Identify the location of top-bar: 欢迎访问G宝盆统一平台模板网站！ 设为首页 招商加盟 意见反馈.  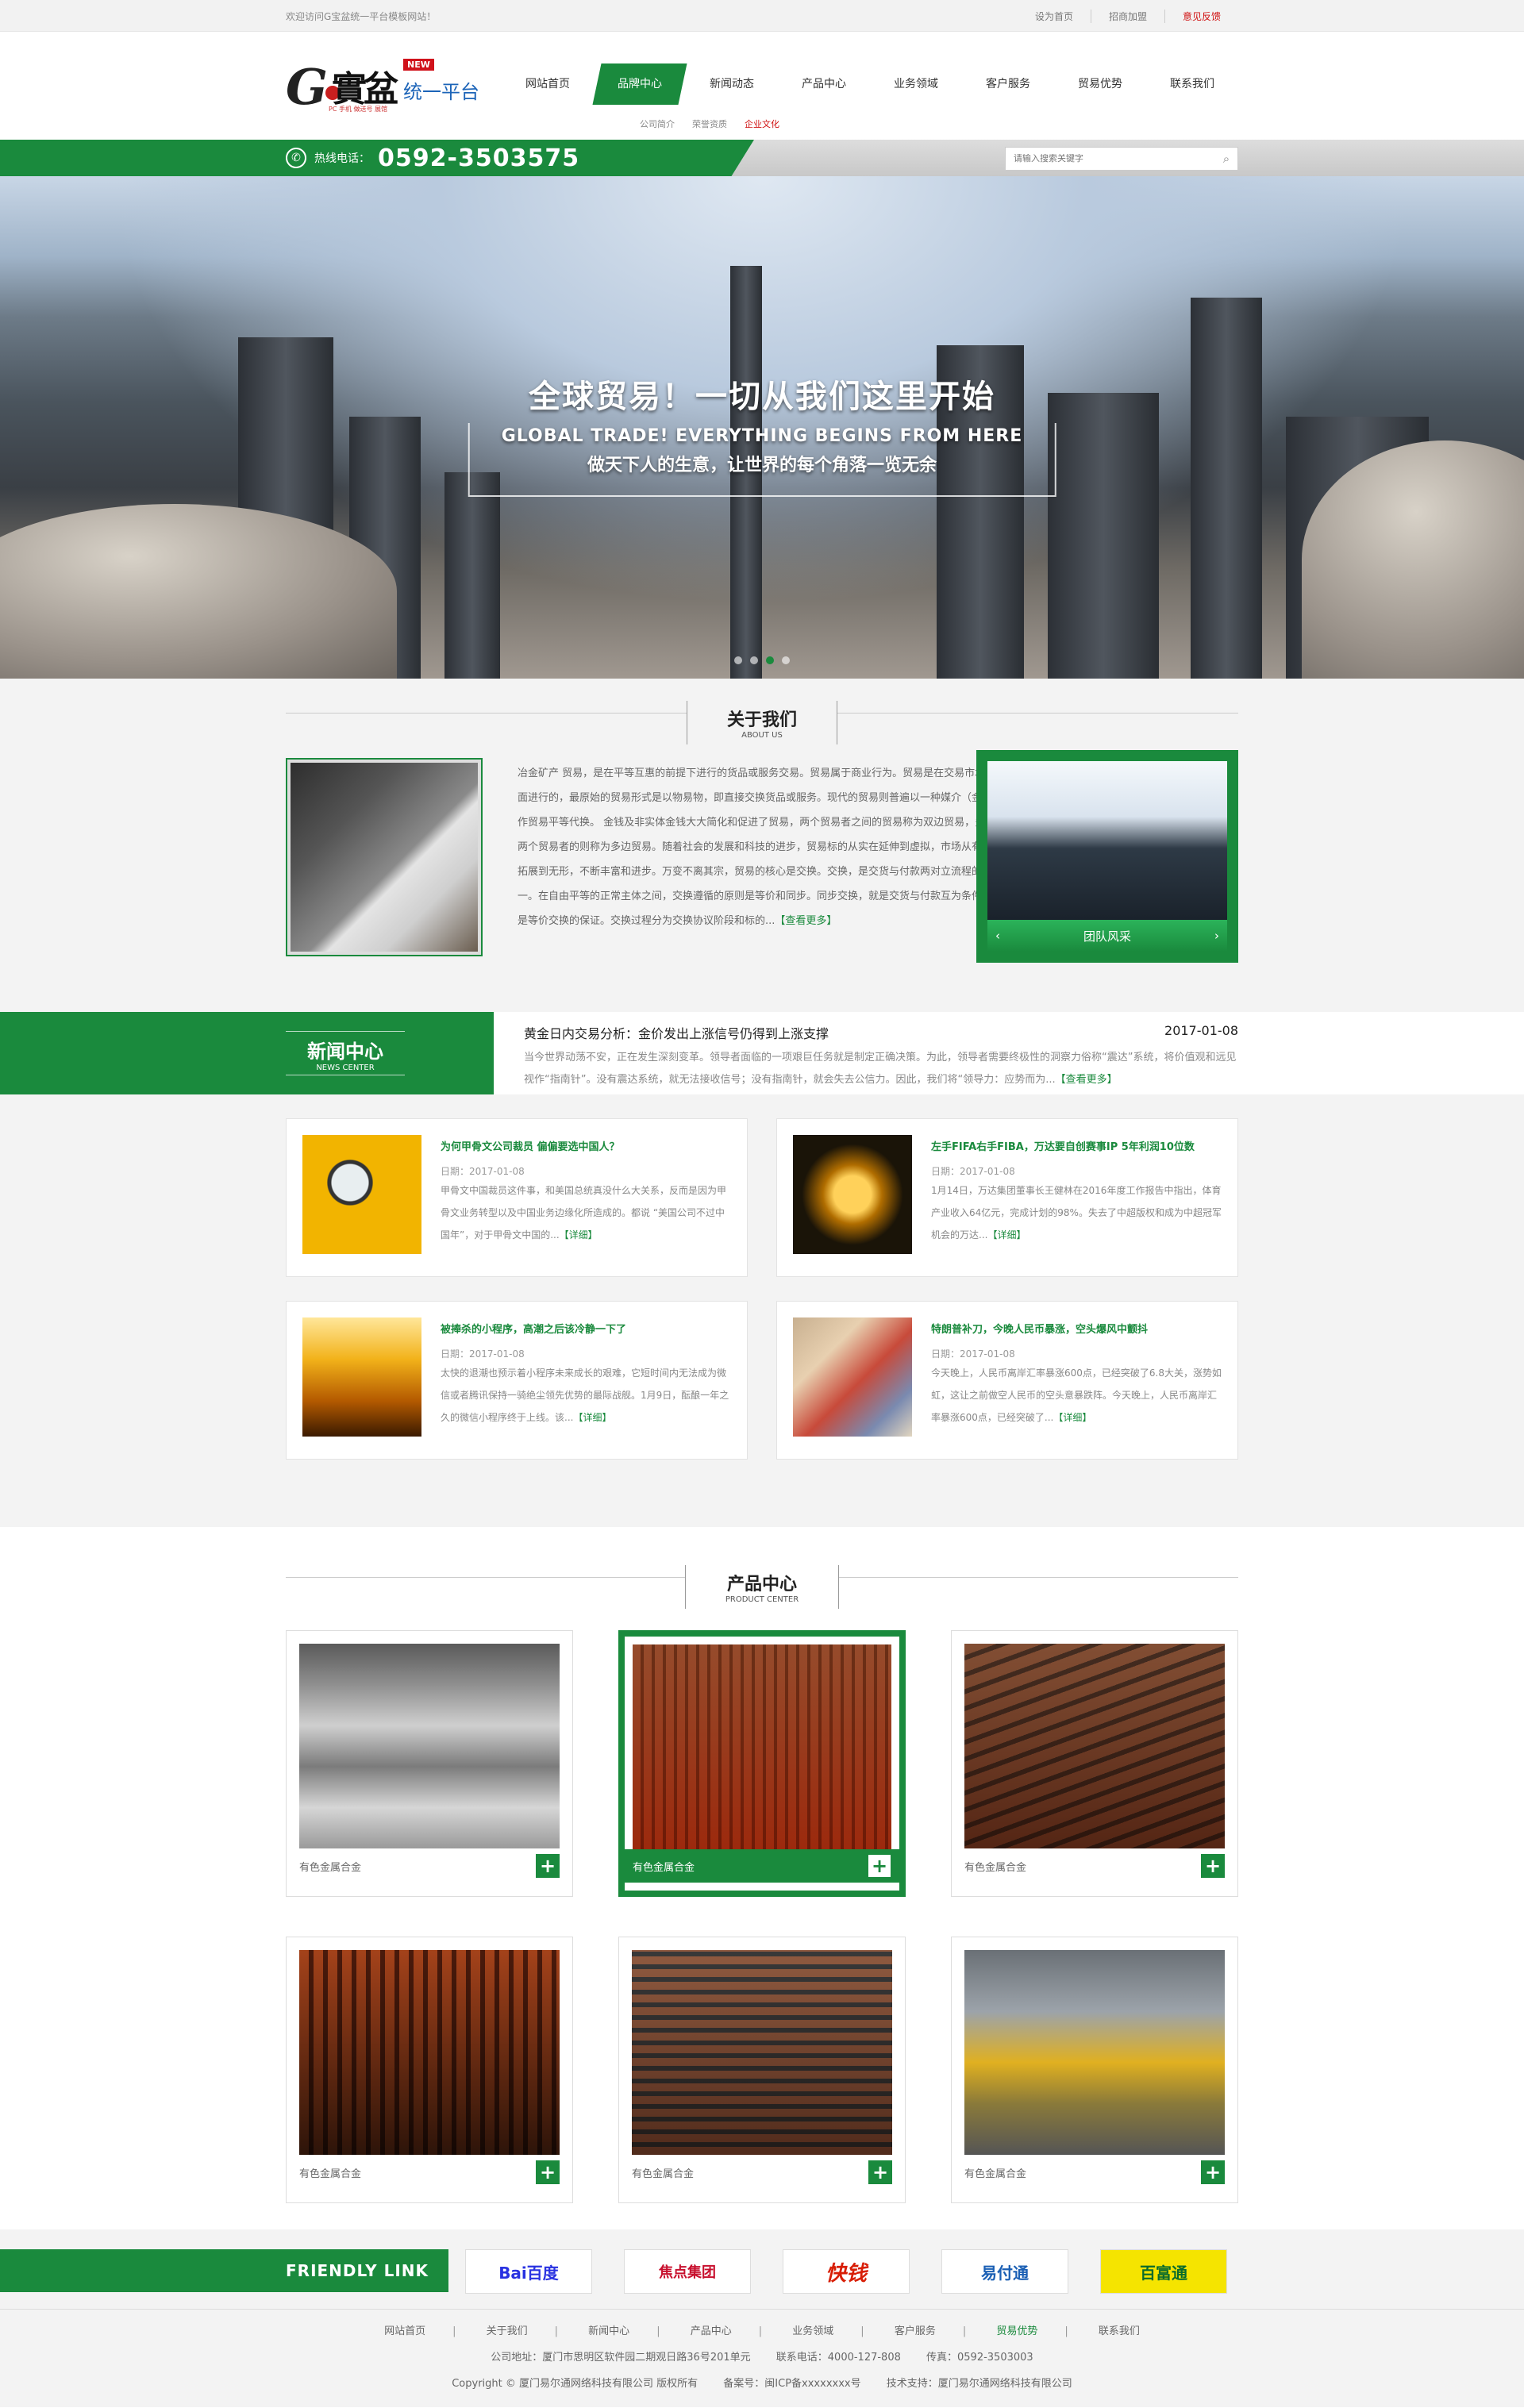
(762, 16).